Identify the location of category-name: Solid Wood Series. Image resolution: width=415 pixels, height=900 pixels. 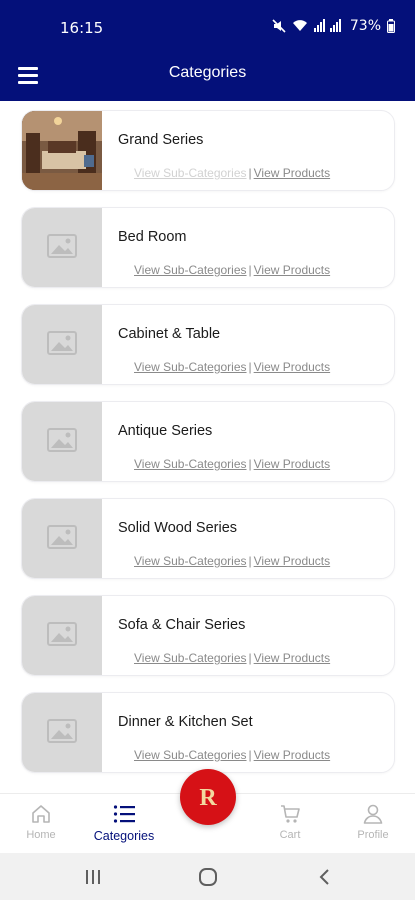
(178, 528).